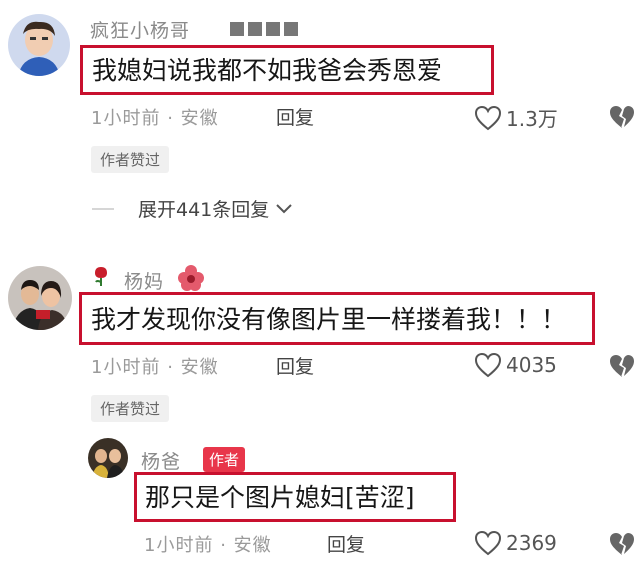  Describe the element at coordinates (126, 118) in the screenshot. I see `comment-time-1: 1小时前` at that location.